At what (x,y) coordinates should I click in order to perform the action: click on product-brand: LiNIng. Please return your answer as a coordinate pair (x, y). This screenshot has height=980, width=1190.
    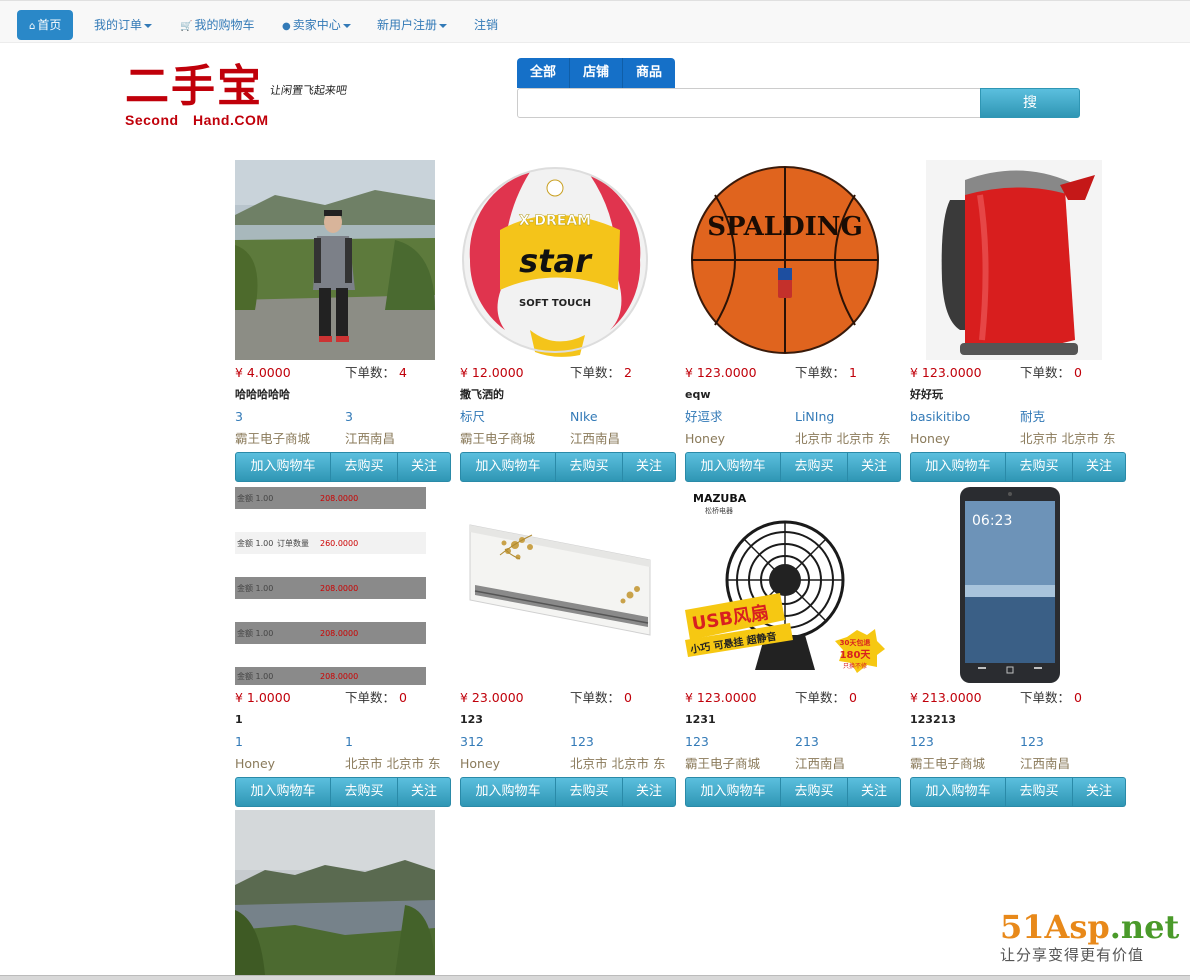
    Looking at the image, I should click on (814, 417).